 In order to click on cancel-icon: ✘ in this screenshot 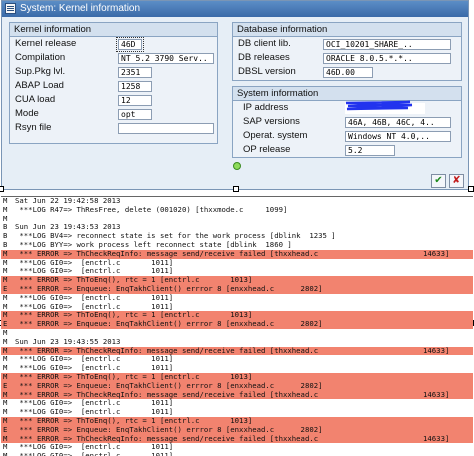, I will do `click(456, 180)`.